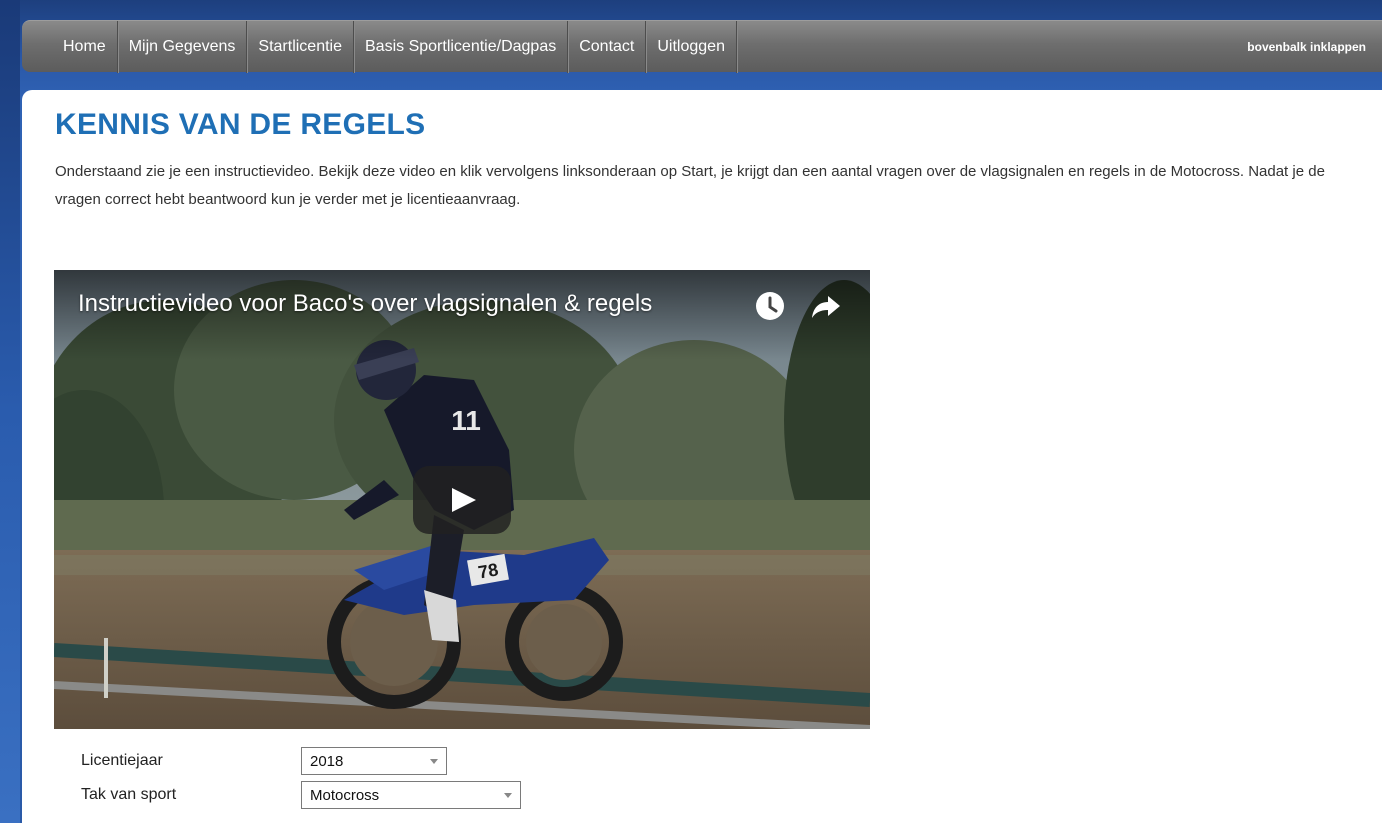 This screenshot has width=1382, height=823. Describe the element at coordinates (411, 795) in the screenshot. I see `tak-van-sport-select: Motocross` at that location.